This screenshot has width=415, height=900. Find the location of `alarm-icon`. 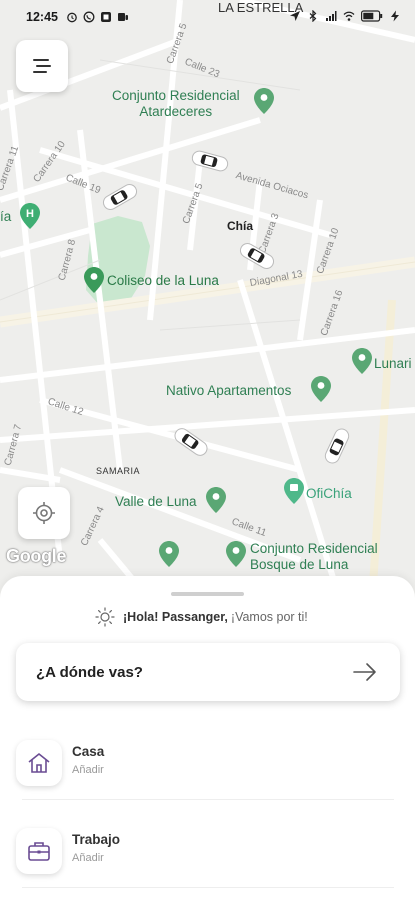

alarm-icon is located at coordinates (72, 17).